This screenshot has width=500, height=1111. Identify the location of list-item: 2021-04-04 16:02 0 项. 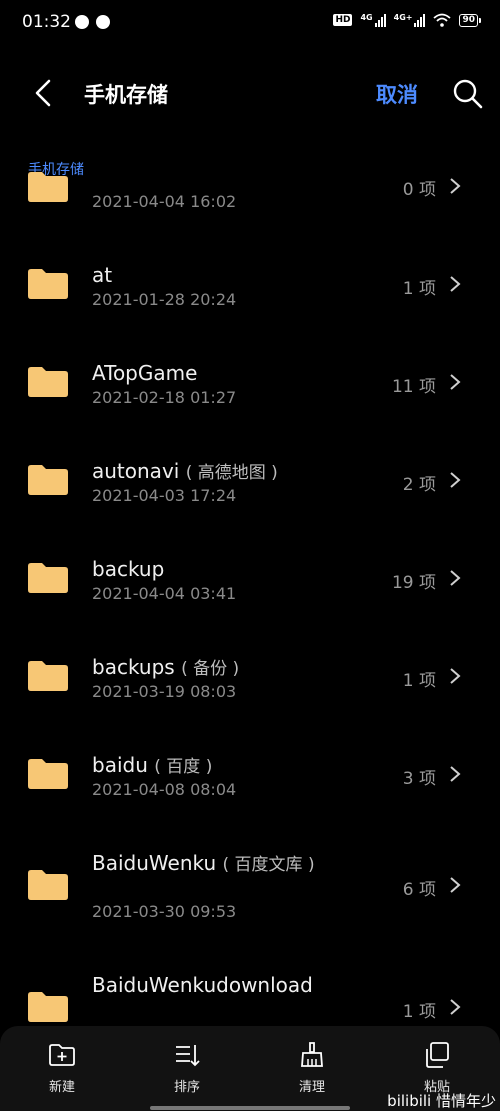
(250, 200).